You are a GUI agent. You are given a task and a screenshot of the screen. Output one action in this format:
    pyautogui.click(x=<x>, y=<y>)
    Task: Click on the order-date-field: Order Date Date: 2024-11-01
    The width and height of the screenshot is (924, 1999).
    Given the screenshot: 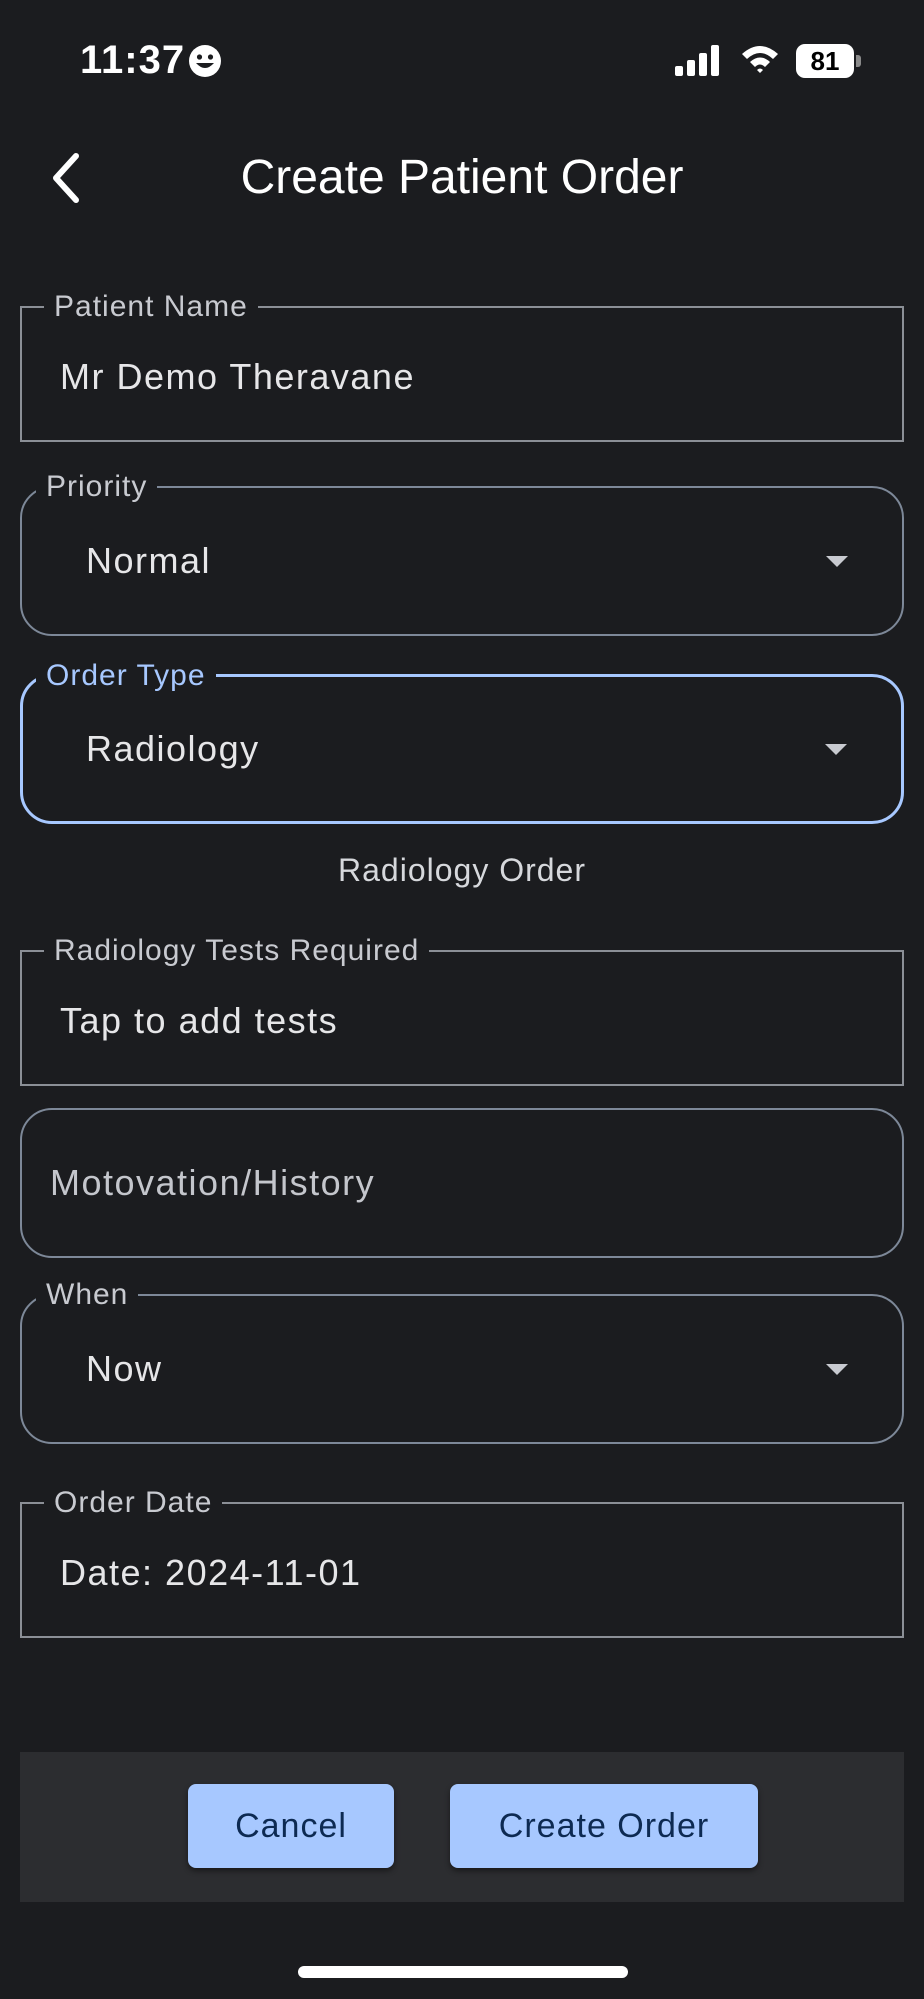 What is the action you would take?
    pyautogui.click(x=462, y=1562)
    